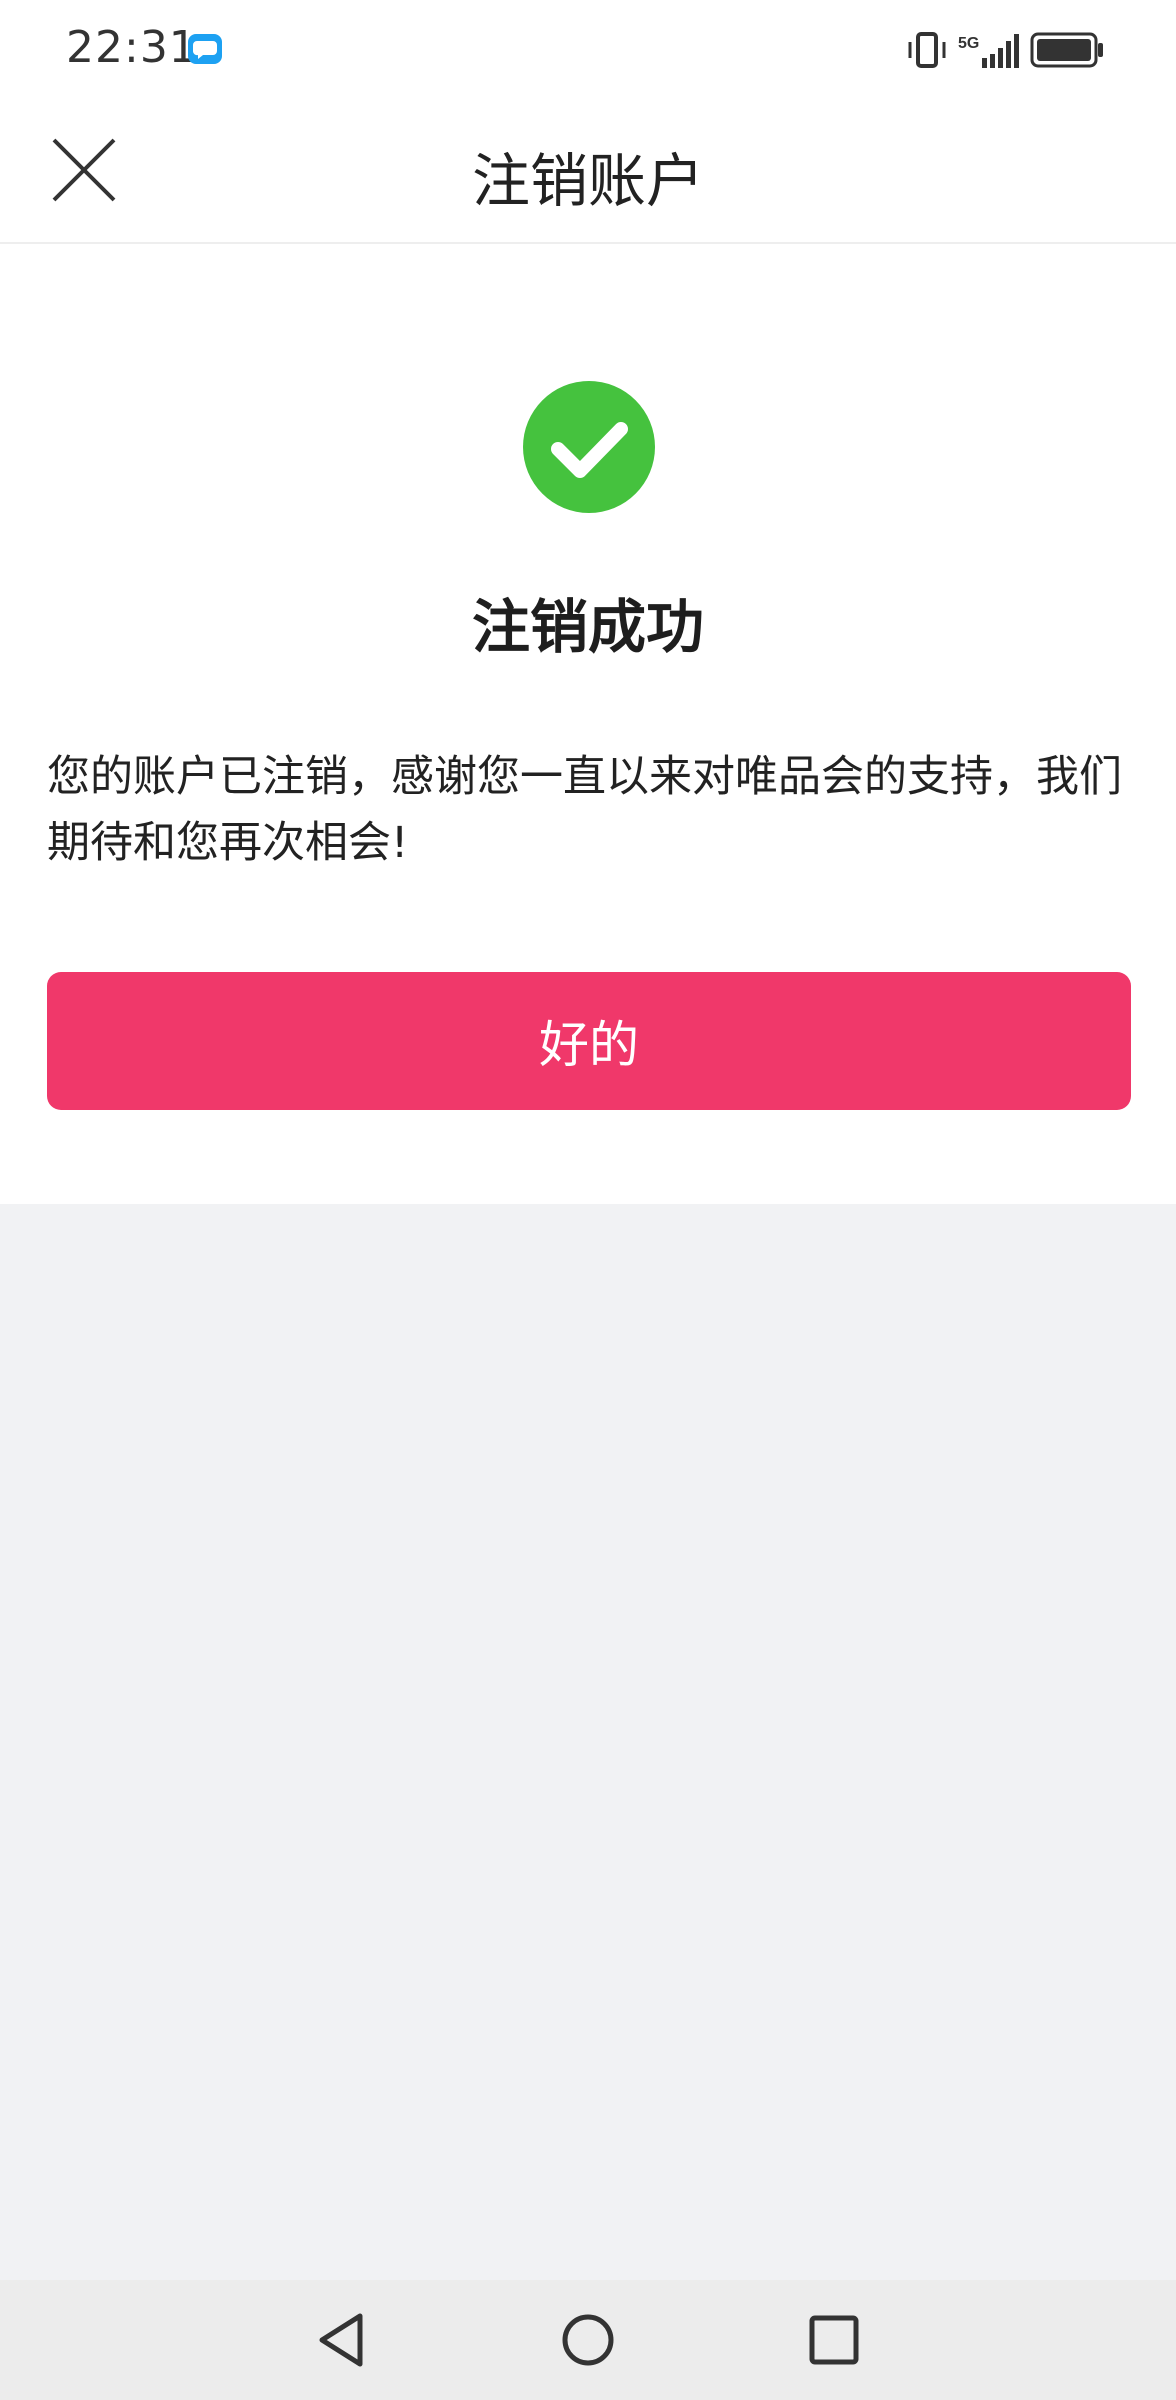 The image size is (1176, 2400). I want to click on system-nav-bar, so click(588, 2340).